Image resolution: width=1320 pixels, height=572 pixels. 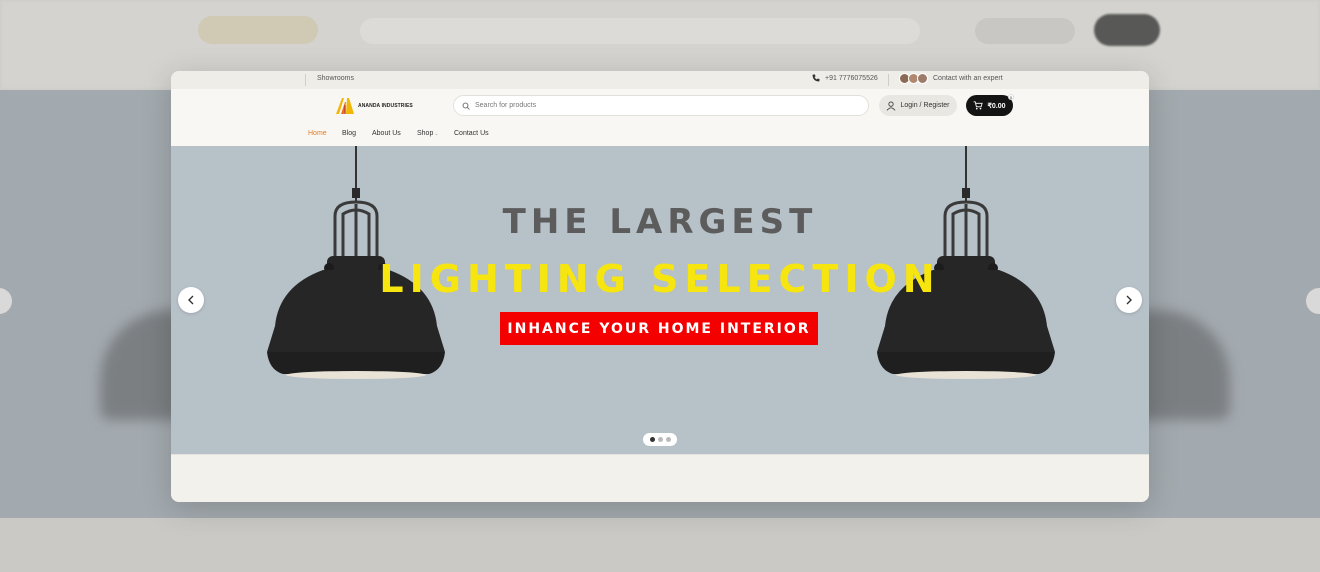 I want to click on search-input: Search for products, so click(x=661, y=105).